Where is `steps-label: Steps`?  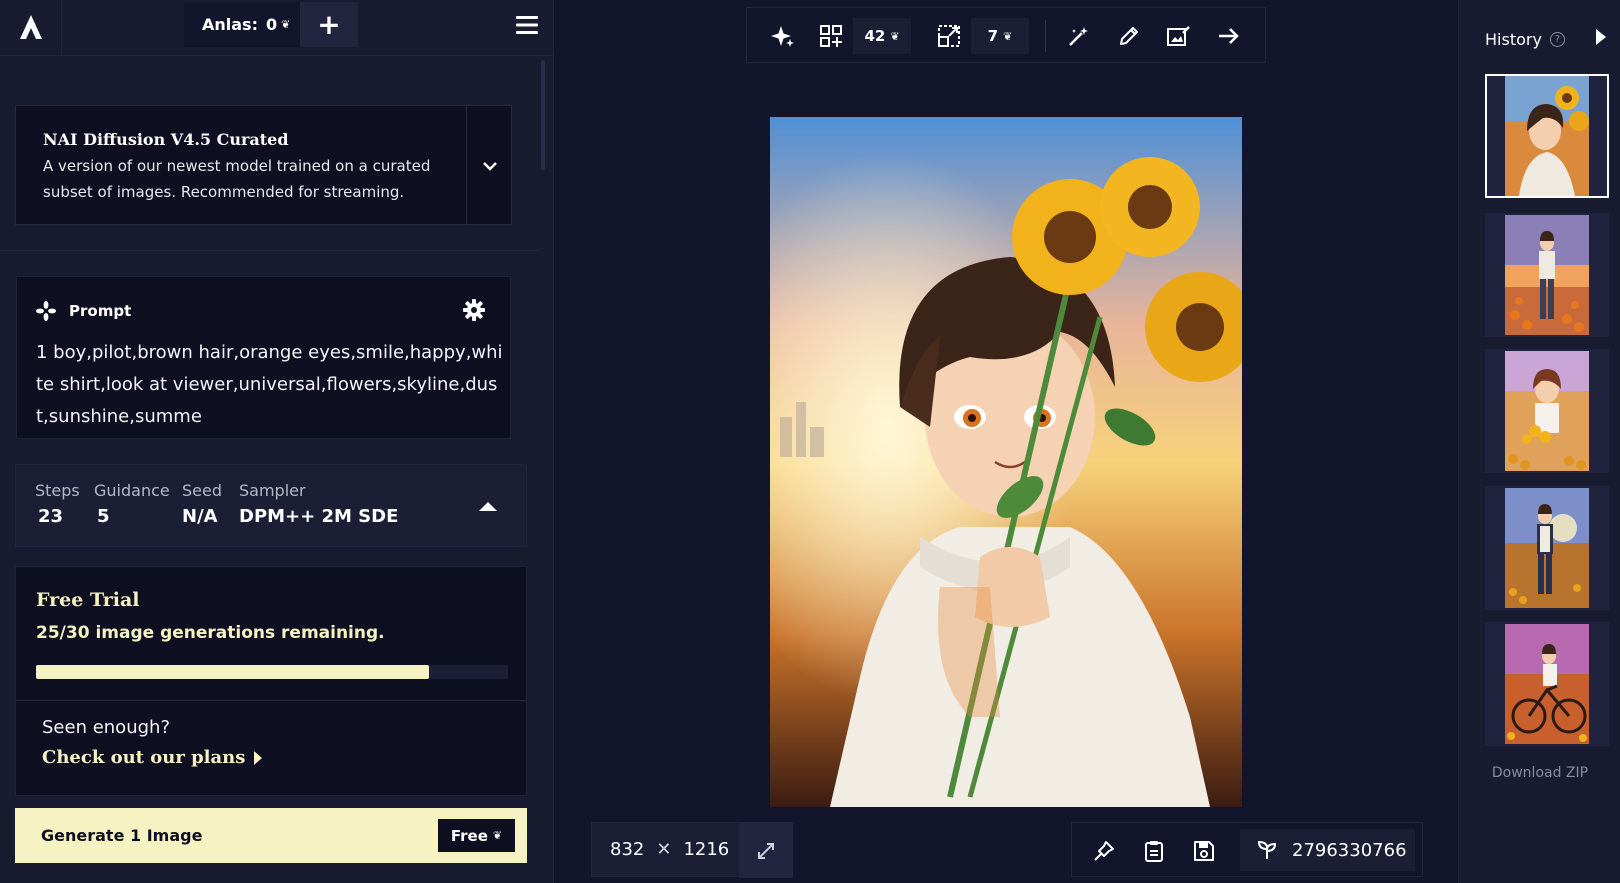 steps-label: Steps is located at coordinates (57, 490).